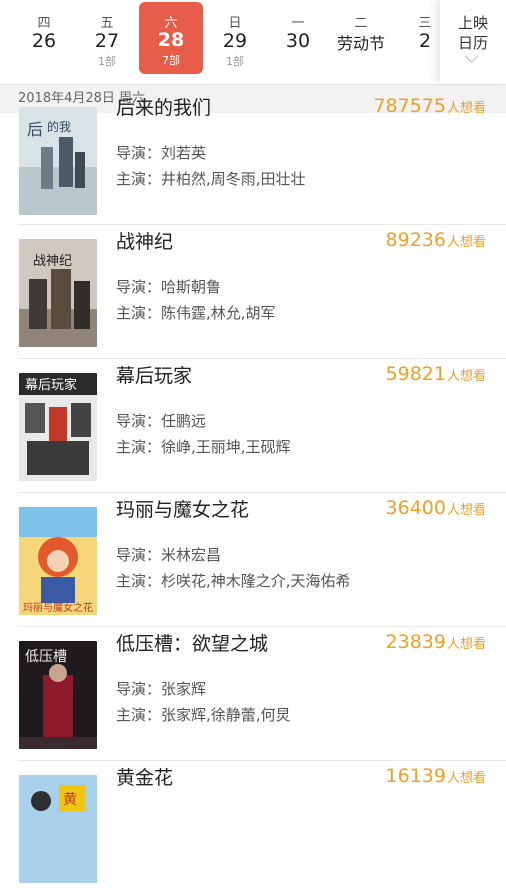  I want to click on movie-director: 导演：刘若英, so click(161, 152).